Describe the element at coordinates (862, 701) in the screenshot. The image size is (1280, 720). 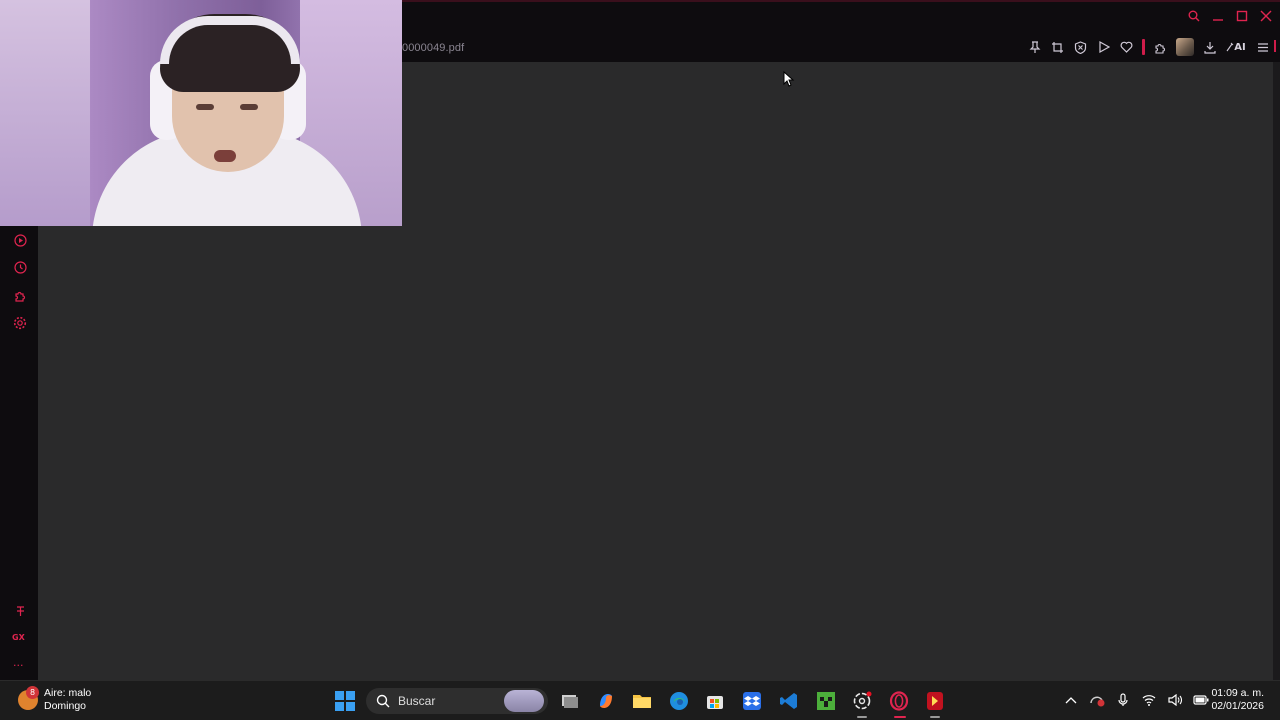
I see `chatgpt-icon` at that location.